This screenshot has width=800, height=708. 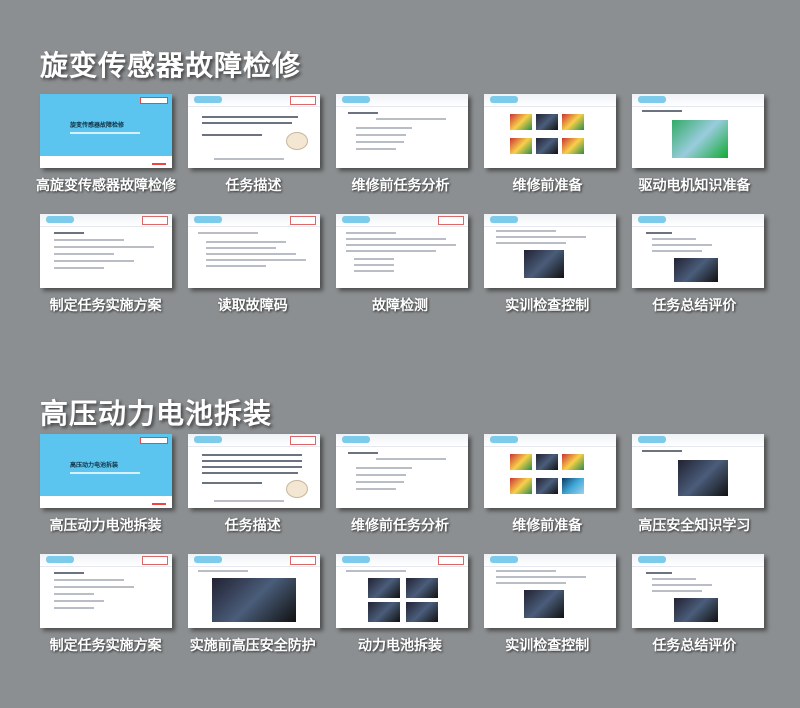 What do you see at coordinates (400, 306) in the screenshot?
I see `slide-caption: 故障检测` at bounding box center [400, 306].